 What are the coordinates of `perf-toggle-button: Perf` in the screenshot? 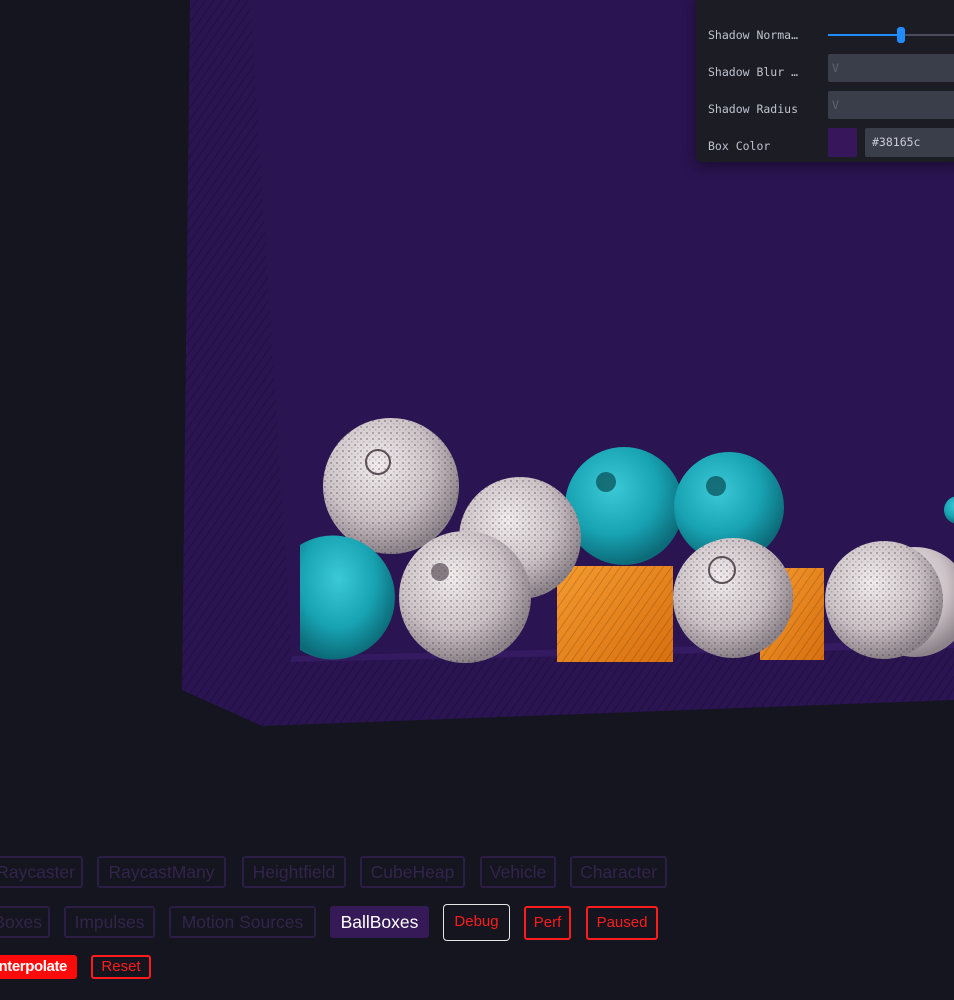 It's located at (547, 923).